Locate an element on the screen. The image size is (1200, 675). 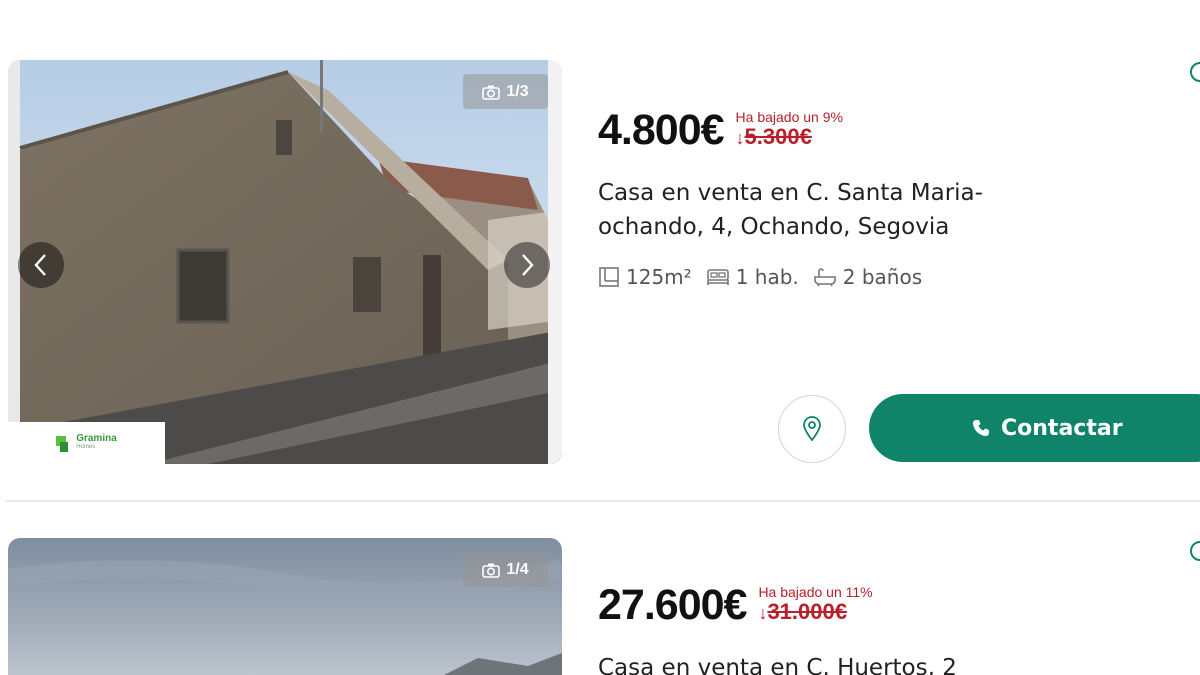
photo-counter: 1/3 is located at coordinates (505, 91).